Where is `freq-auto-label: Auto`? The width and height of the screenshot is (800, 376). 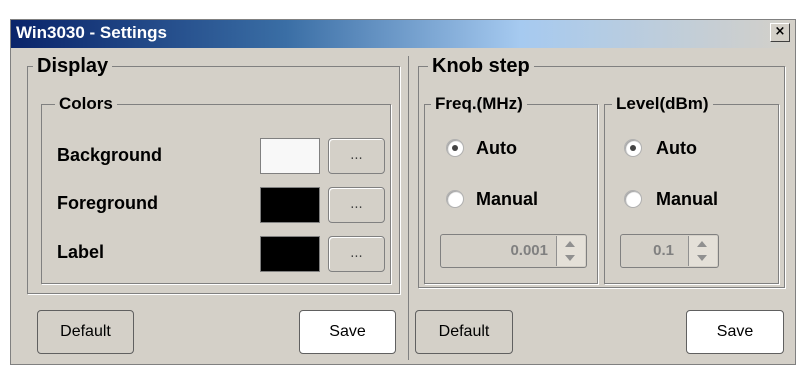 freq-auto-label: Auto is located at coordinates (496, 148).